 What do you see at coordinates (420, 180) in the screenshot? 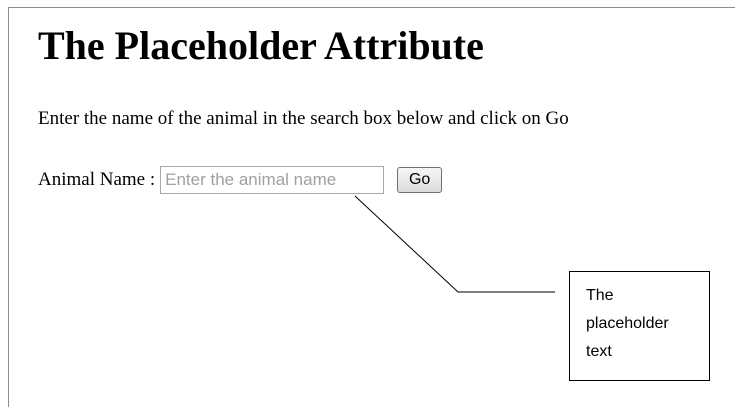
I see `go-button: Go` at bounding box center [420, 180].